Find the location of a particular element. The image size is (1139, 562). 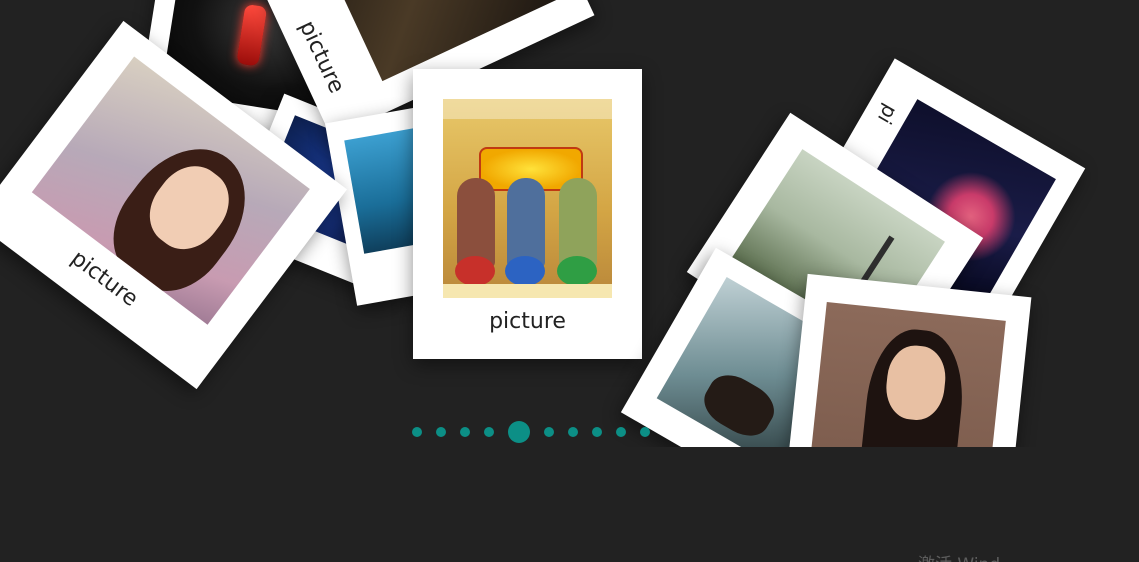

pagination-dot-active is located at coordinates (519, 432).